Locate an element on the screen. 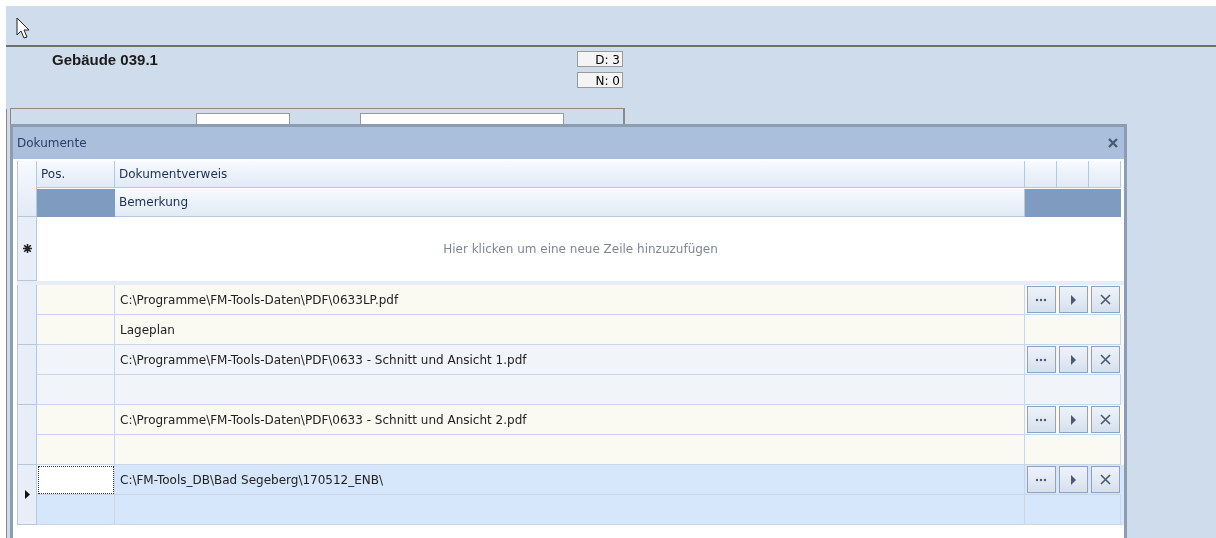 The height and width of the screenshot is (538, 1216). column-header: Dokumentverweis is located at coordinates (570, 174).